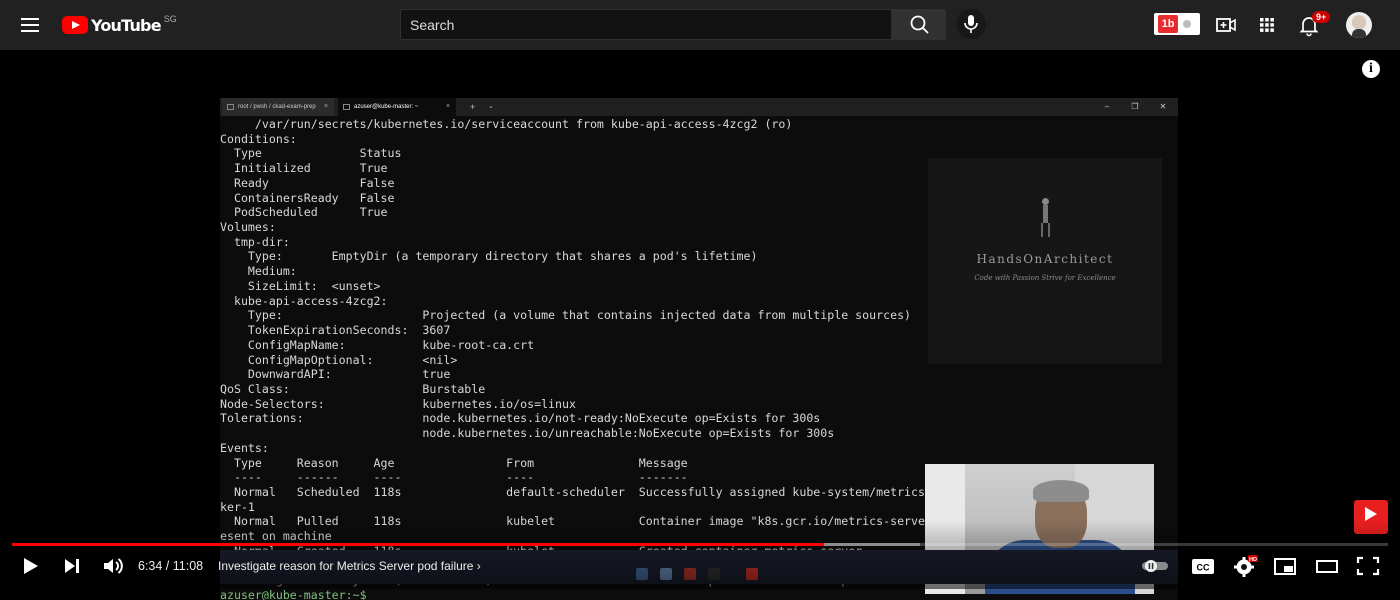 Image resolution: width=1400 pixels, height=600 pixels. Describe the element at coordinates (171, 566) in the screenshot. I see `time-display: 6:34 / 11:08` at that location.